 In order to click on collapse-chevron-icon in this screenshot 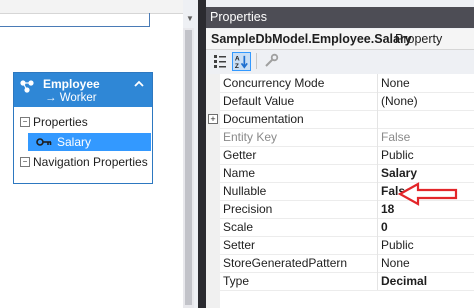, I will do `click(139, 84)`.